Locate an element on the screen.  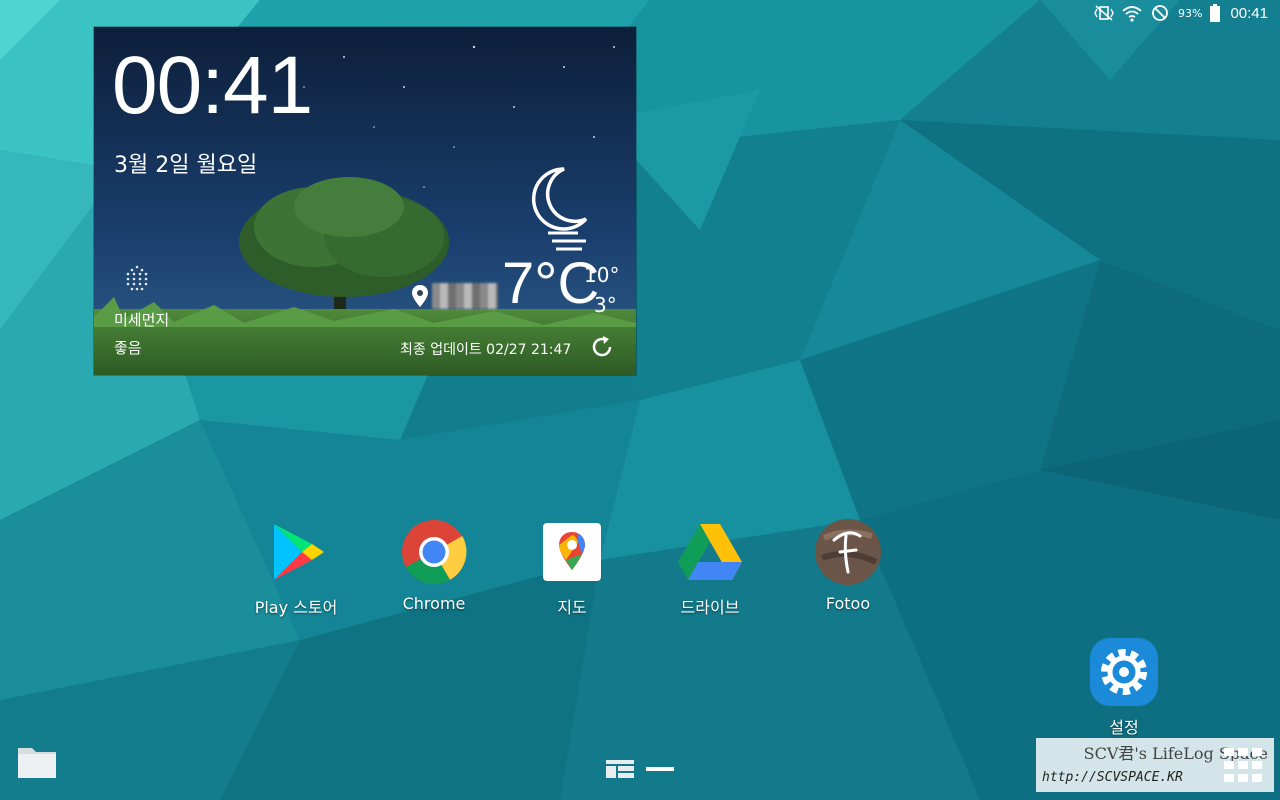
app-label: 드라이브 is located at coordinates (710, 607).